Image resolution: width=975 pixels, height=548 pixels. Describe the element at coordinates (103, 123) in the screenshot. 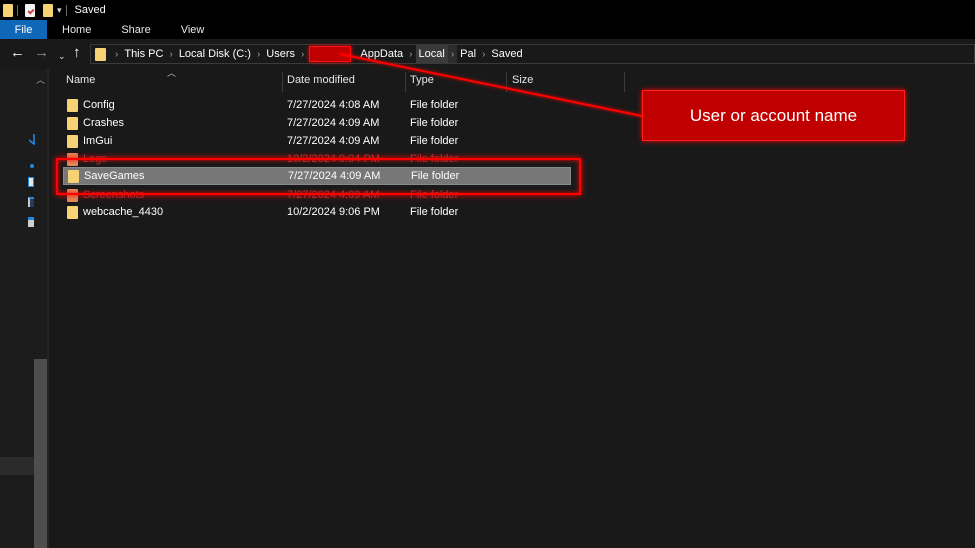

I see `file-name: Crashes` at that location.